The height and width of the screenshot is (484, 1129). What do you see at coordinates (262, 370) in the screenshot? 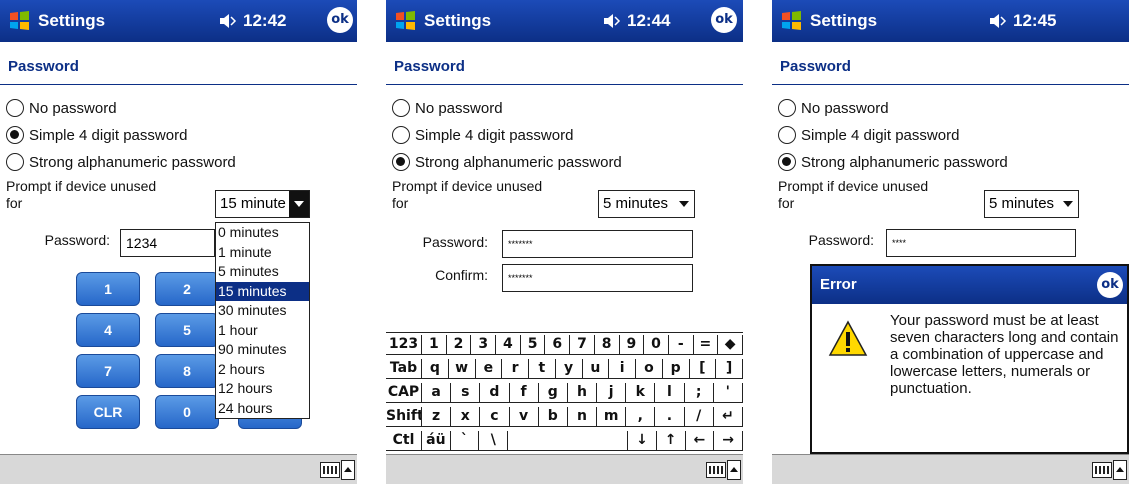
I see `dropdown-option: 2 hours` at bounding box center [262, 370].